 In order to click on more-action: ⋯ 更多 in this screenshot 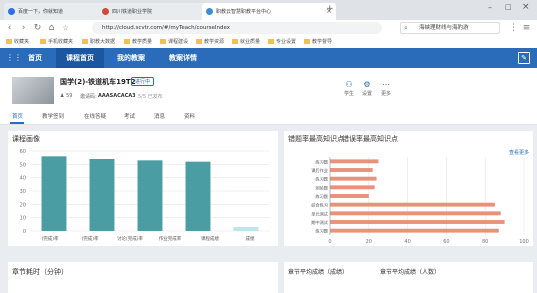, I will do `click(386, 88)`.